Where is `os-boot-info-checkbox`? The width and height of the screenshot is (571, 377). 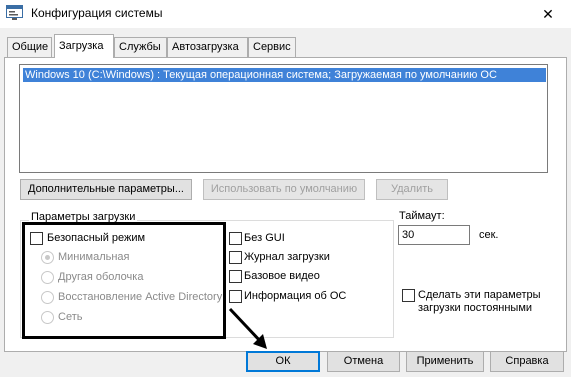
os-boot-info-checkbox is located at coordinates (235, 296).